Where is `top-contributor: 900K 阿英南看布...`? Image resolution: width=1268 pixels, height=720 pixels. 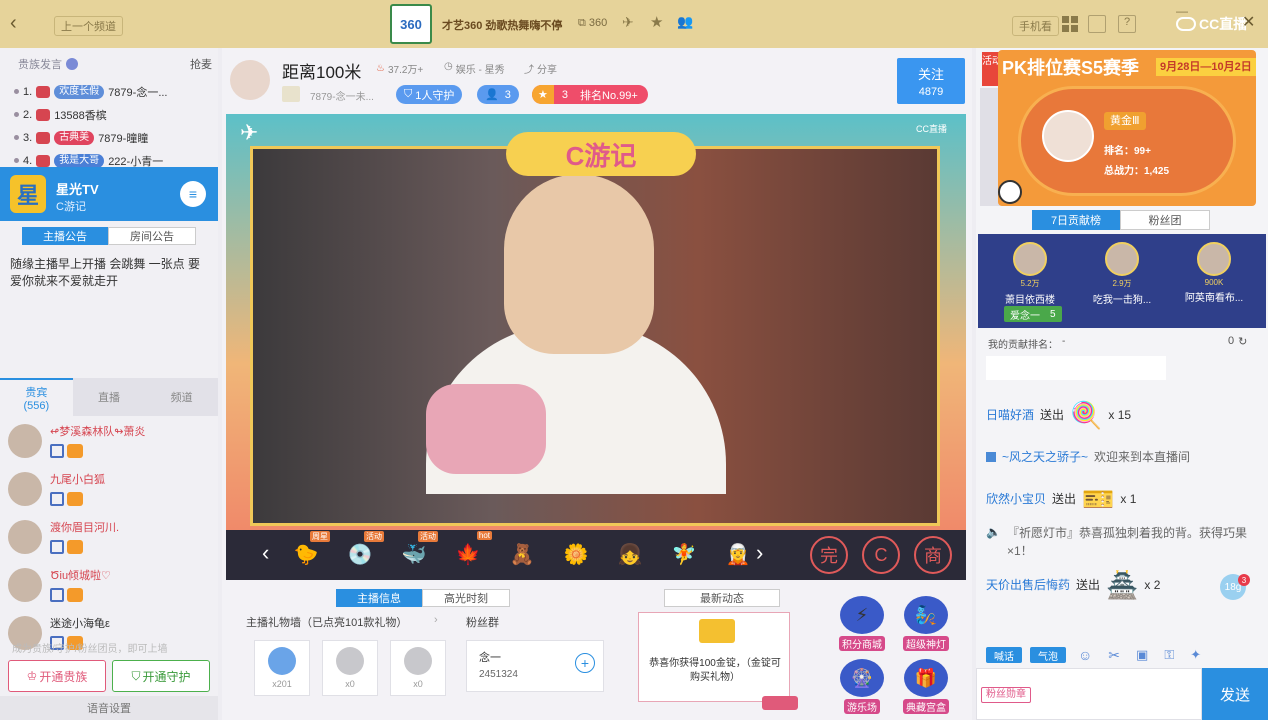
top-contributor: 900K 阿英南看布... is located at coordinates (1214, 270).